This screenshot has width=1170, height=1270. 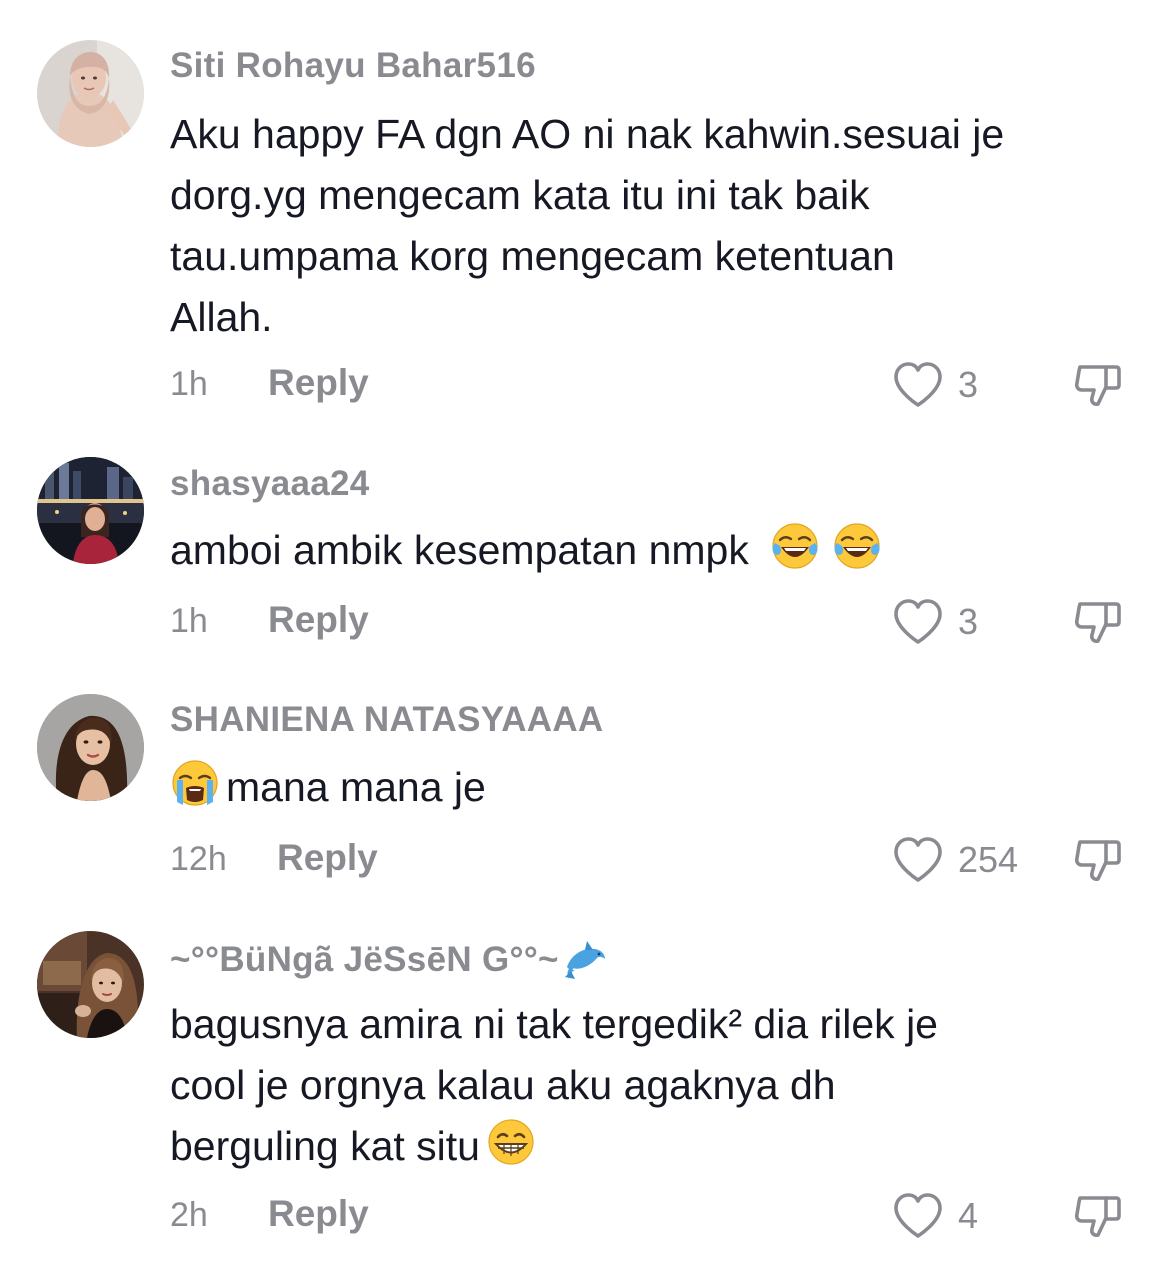 What do you see at coordinates (221, 317) in the screenshot?
I see `comment-text-line: Allah.` at bounding box center [221, 317].